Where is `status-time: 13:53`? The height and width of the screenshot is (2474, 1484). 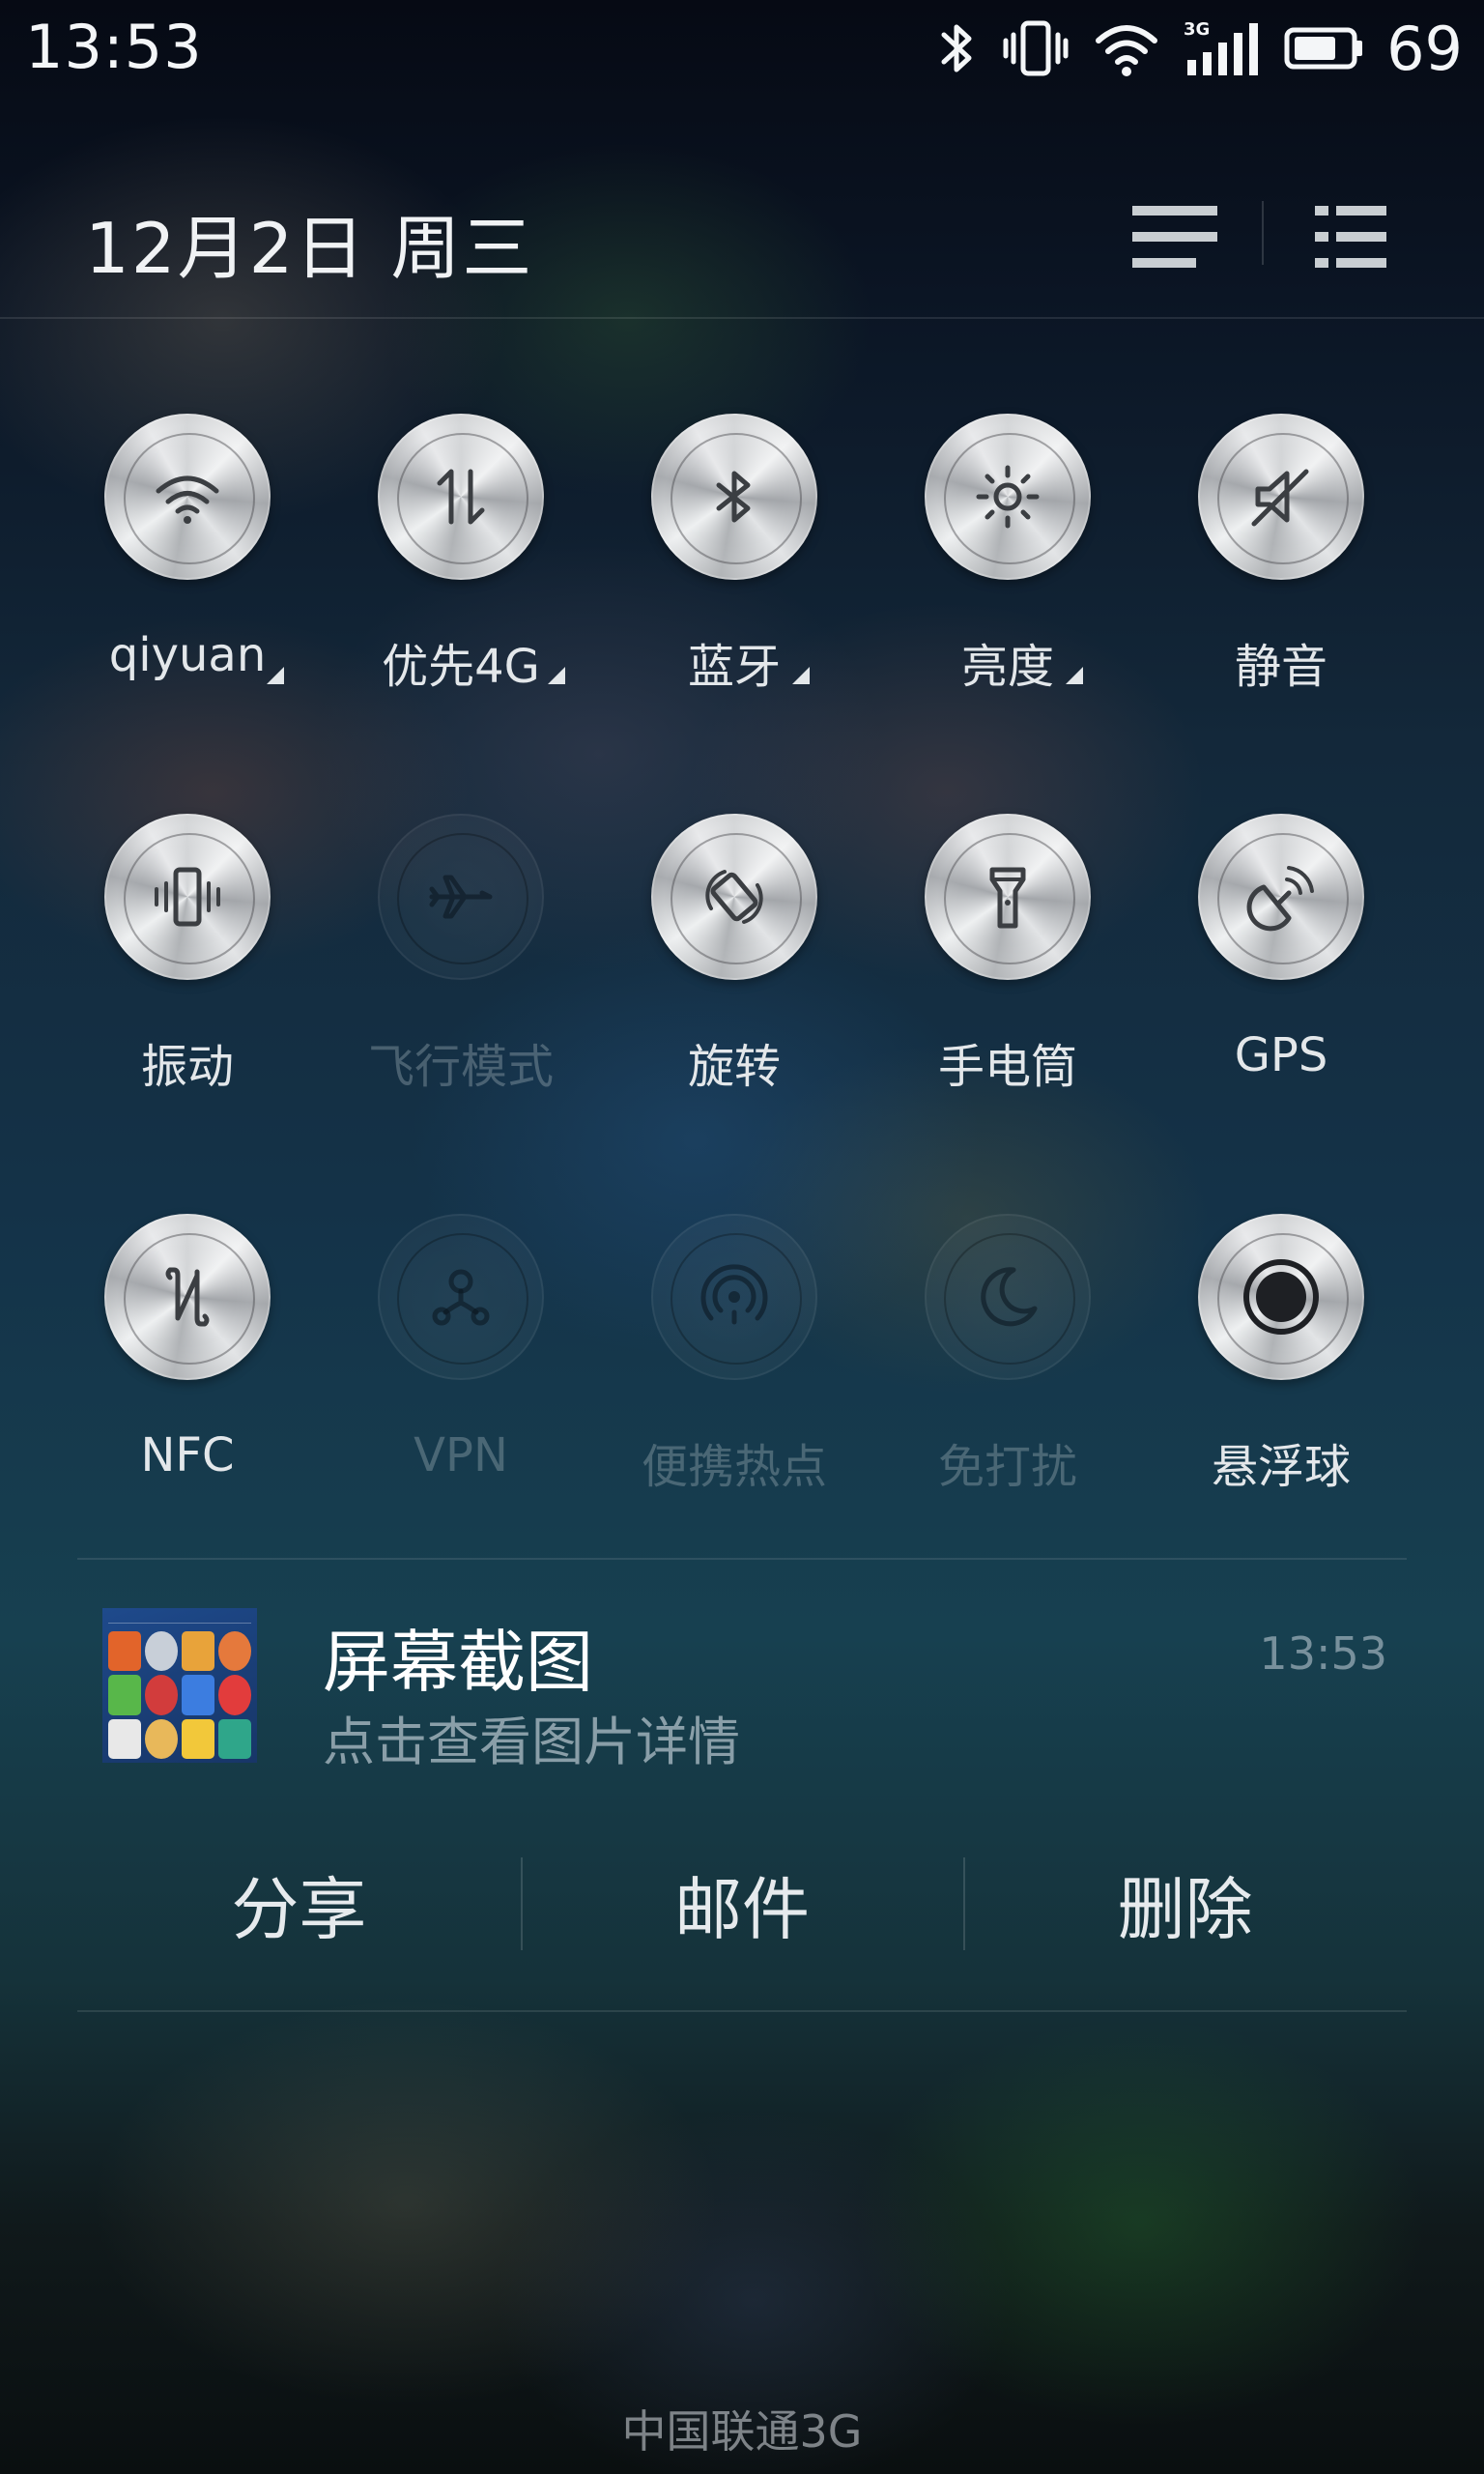 status-time: 13:53 is located at coordinates (114, 47).